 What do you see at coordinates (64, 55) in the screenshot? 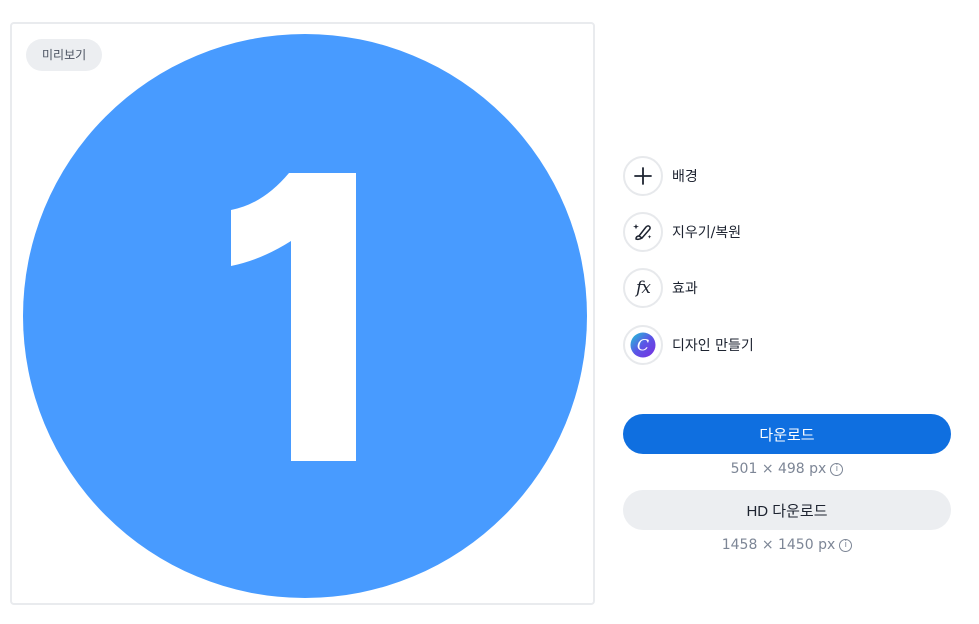
I see `preview-badge: 미리보기` at bounding box center [64, 55].